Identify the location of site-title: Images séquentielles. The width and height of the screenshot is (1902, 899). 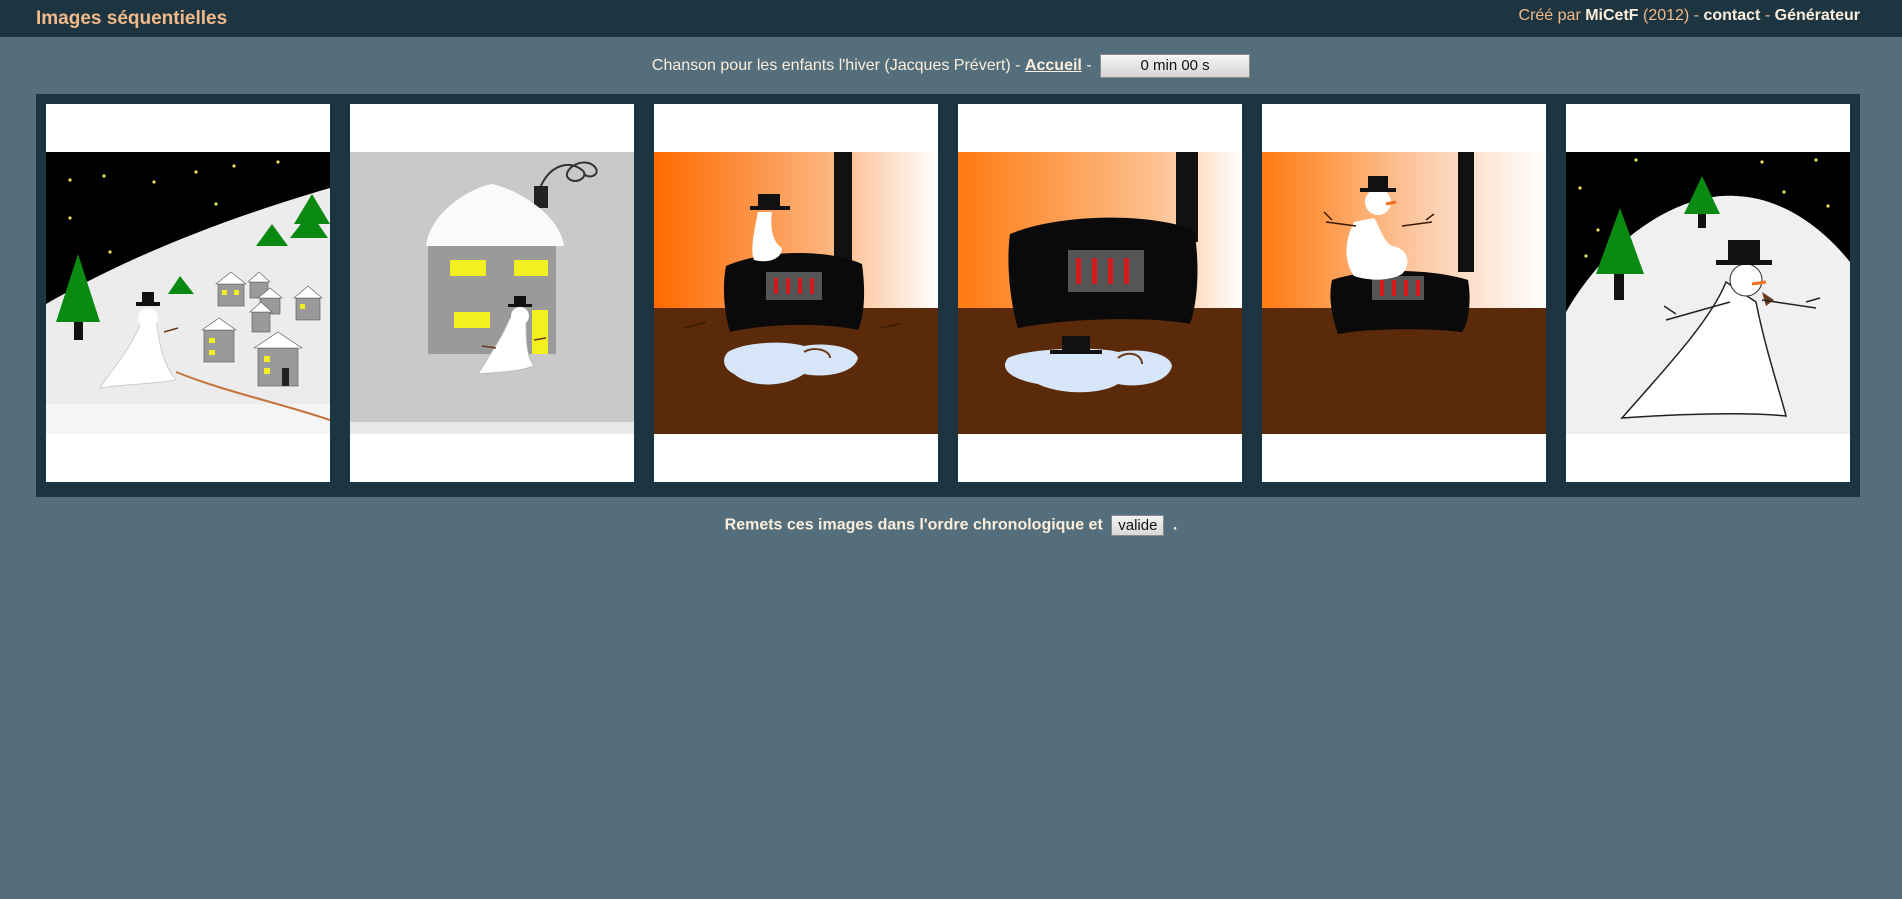
(132, 18).